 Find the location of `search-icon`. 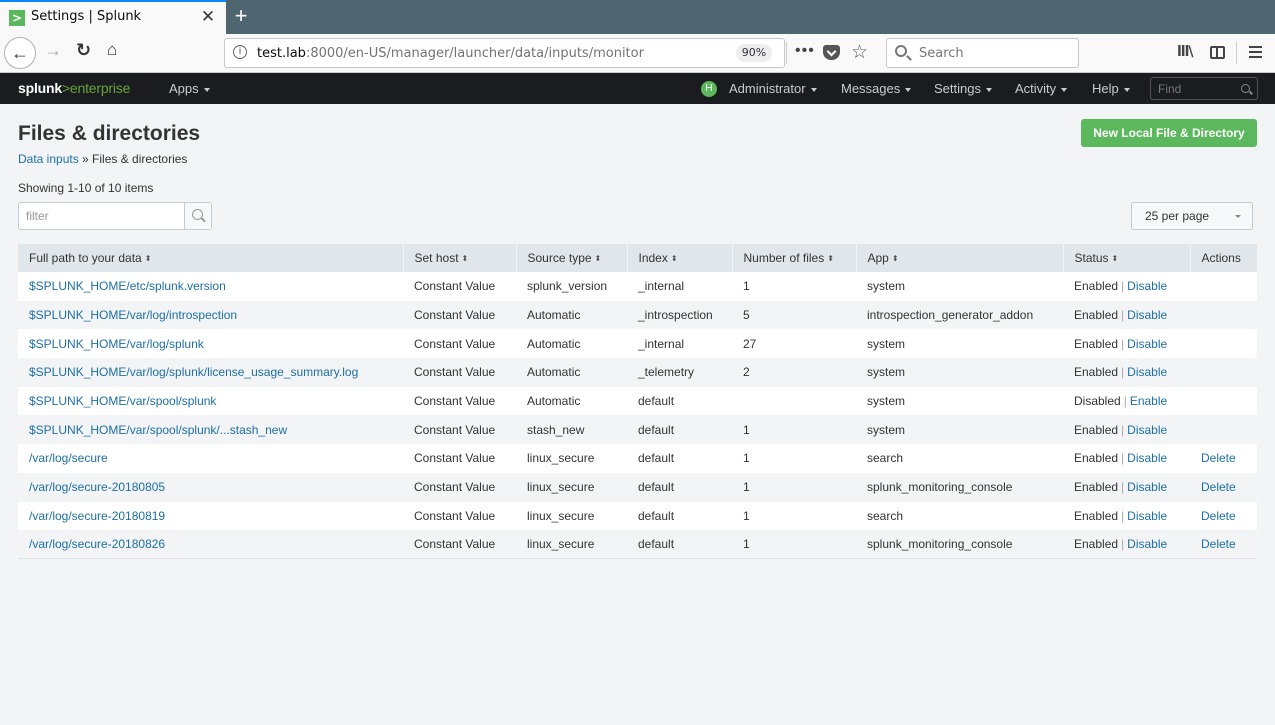

search-icon is located at coordinates (901, 51).